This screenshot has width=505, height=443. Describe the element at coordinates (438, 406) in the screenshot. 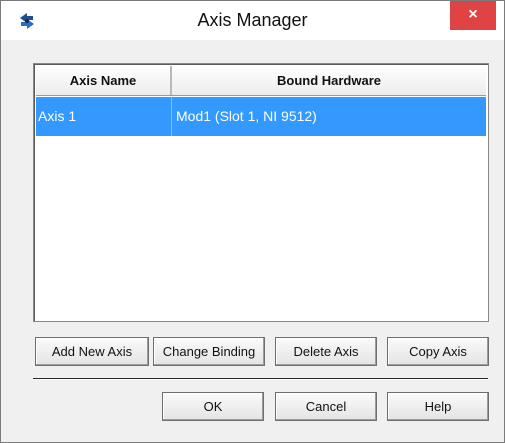

I see `help-button: Help` at that location.